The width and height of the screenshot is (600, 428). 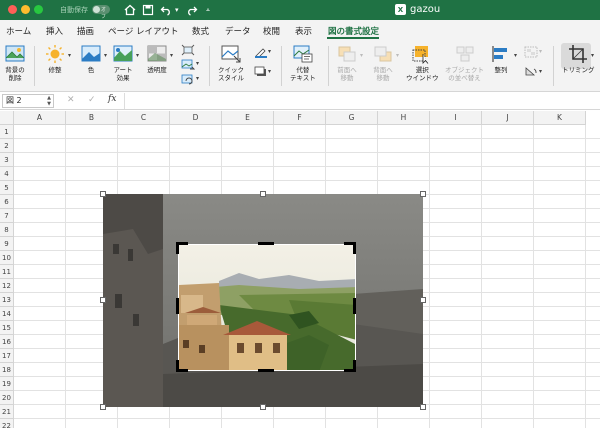 I want to click on row-header: 16, so click(x=7, y=342).